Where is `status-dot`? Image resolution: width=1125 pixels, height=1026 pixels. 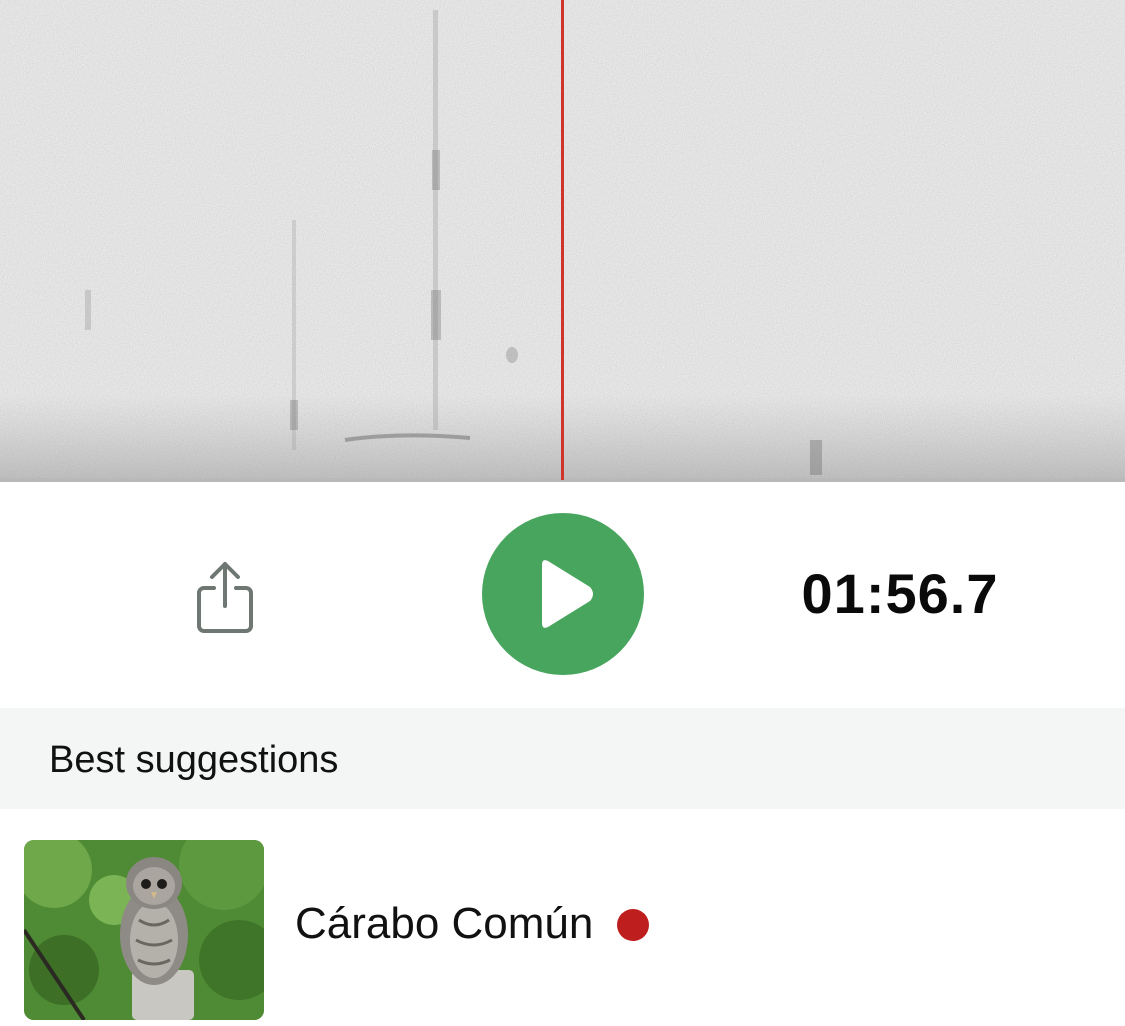 status-dot is located at coordinates (633, 925).